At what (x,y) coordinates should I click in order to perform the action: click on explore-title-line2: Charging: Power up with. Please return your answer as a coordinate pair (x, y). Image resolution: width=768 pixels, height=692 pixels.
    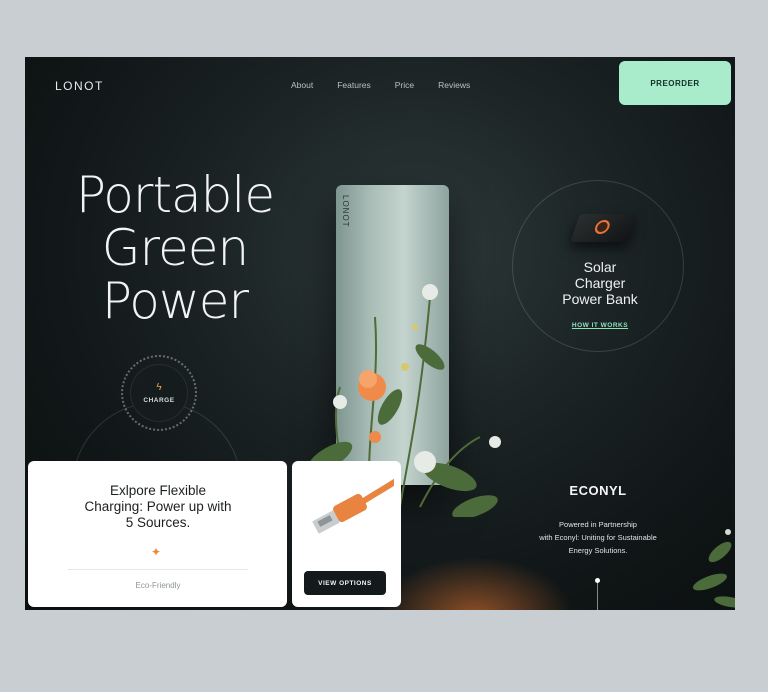
    Looking at the image, I should click on (158, 506).